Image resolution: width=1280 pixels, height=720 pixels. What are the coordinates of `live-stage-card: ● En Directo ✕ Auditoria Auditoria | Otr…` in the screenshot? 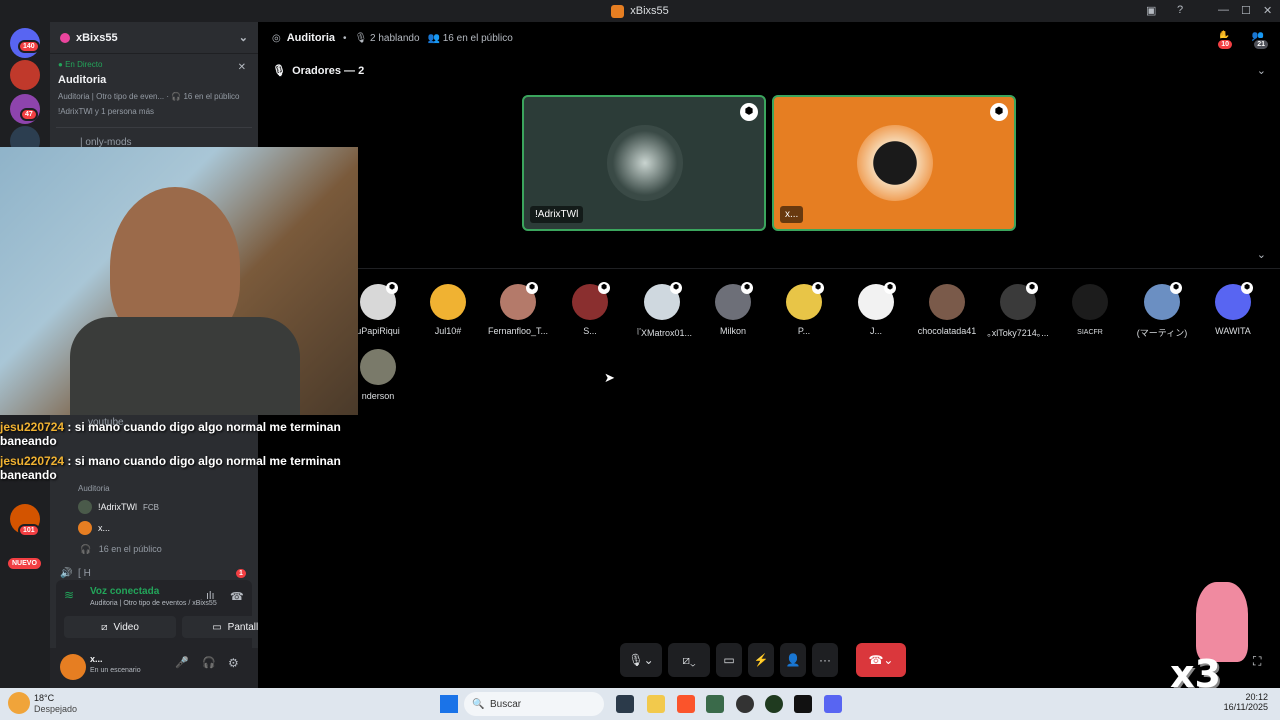 It's located at (154, 94).